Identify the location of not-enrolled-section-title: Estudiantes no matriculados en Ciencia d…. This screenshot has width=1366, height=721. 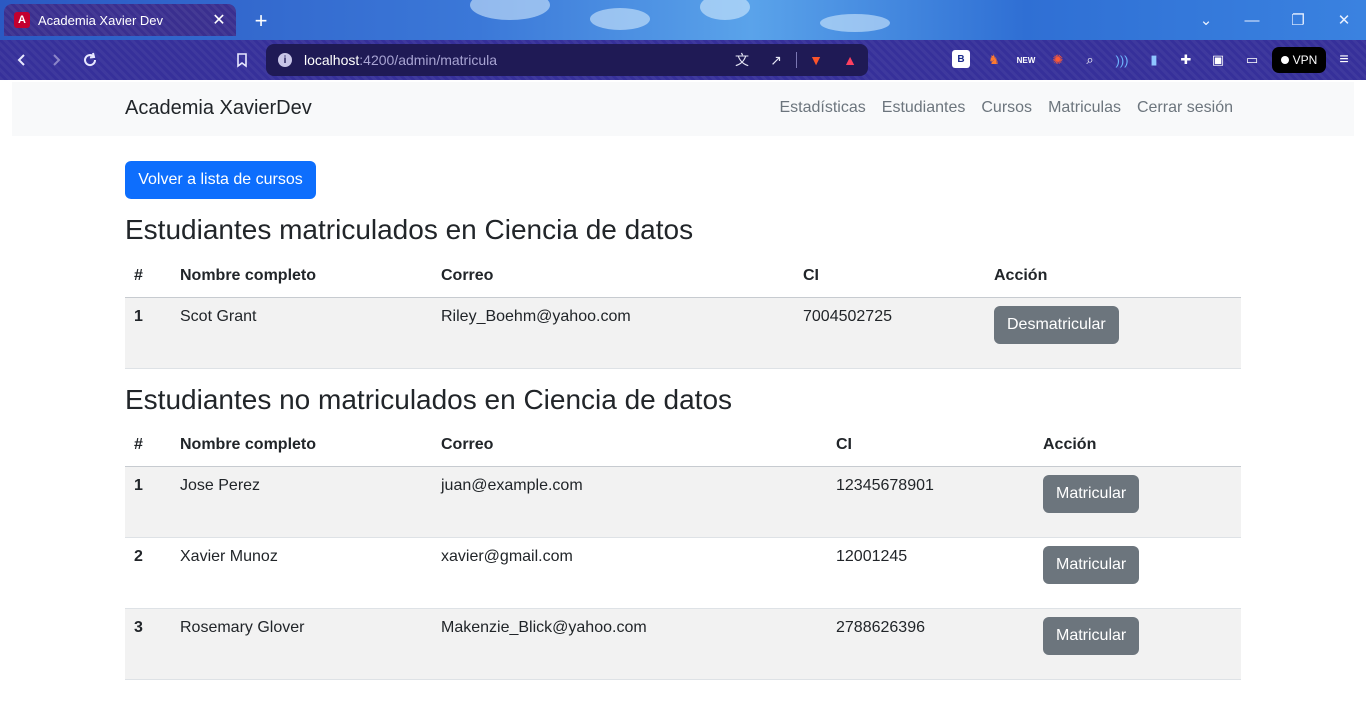
(429, 399).